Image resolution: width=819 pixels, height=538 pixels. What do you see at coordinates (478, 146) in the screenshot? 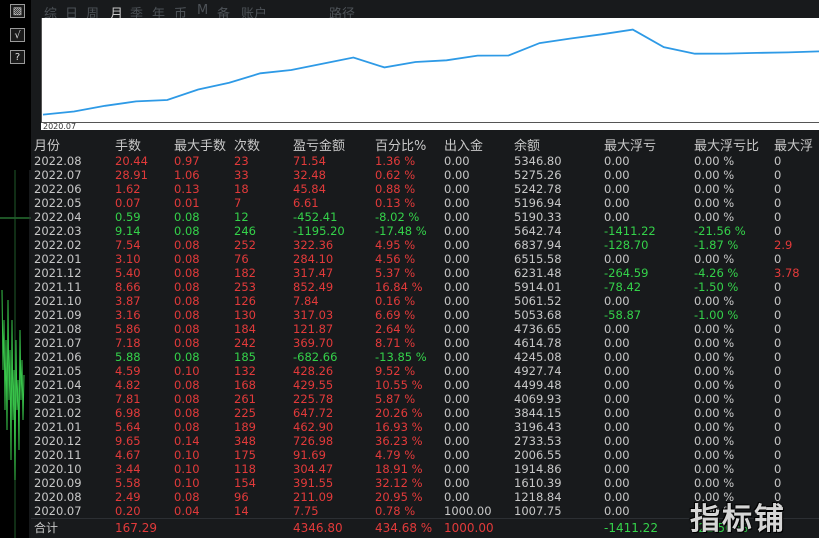
I see `column-header: 出入金` at bounding box center [478, 146].